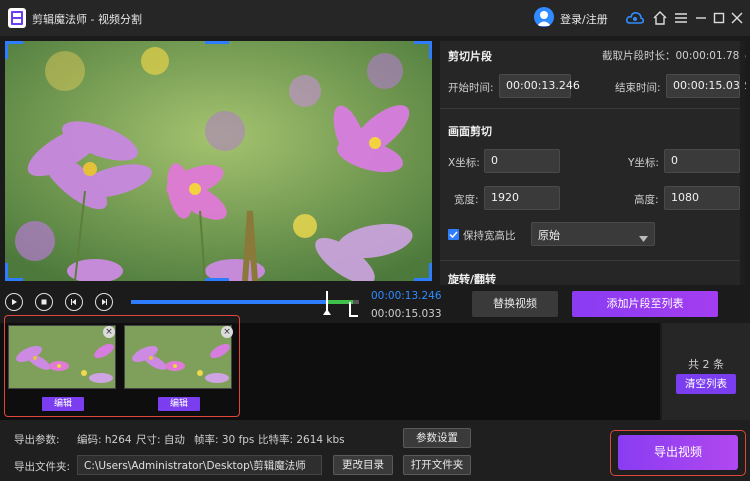 This screenshot has height=481, width=750. I want to click on cloud-service-icon, so click(635, 18).